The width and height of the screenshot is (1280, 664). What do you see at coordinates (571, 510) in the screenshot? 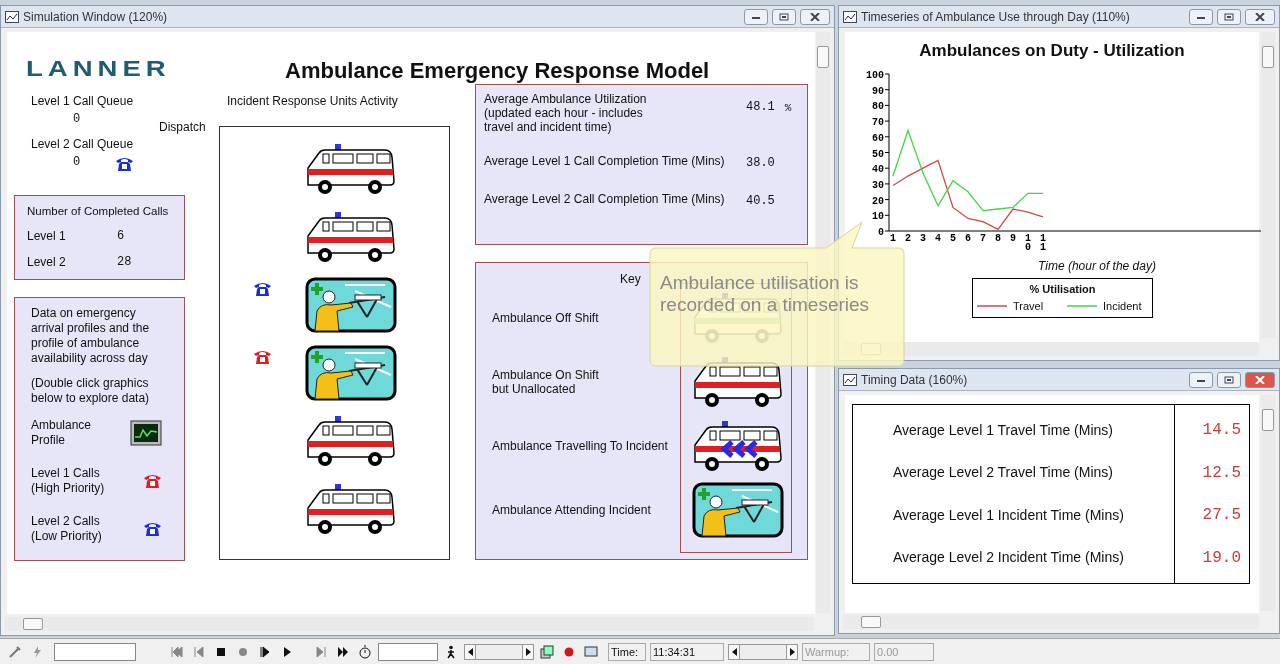
I see `key-label: Ambulance Attending Incident` at bounding box center [571, 510].